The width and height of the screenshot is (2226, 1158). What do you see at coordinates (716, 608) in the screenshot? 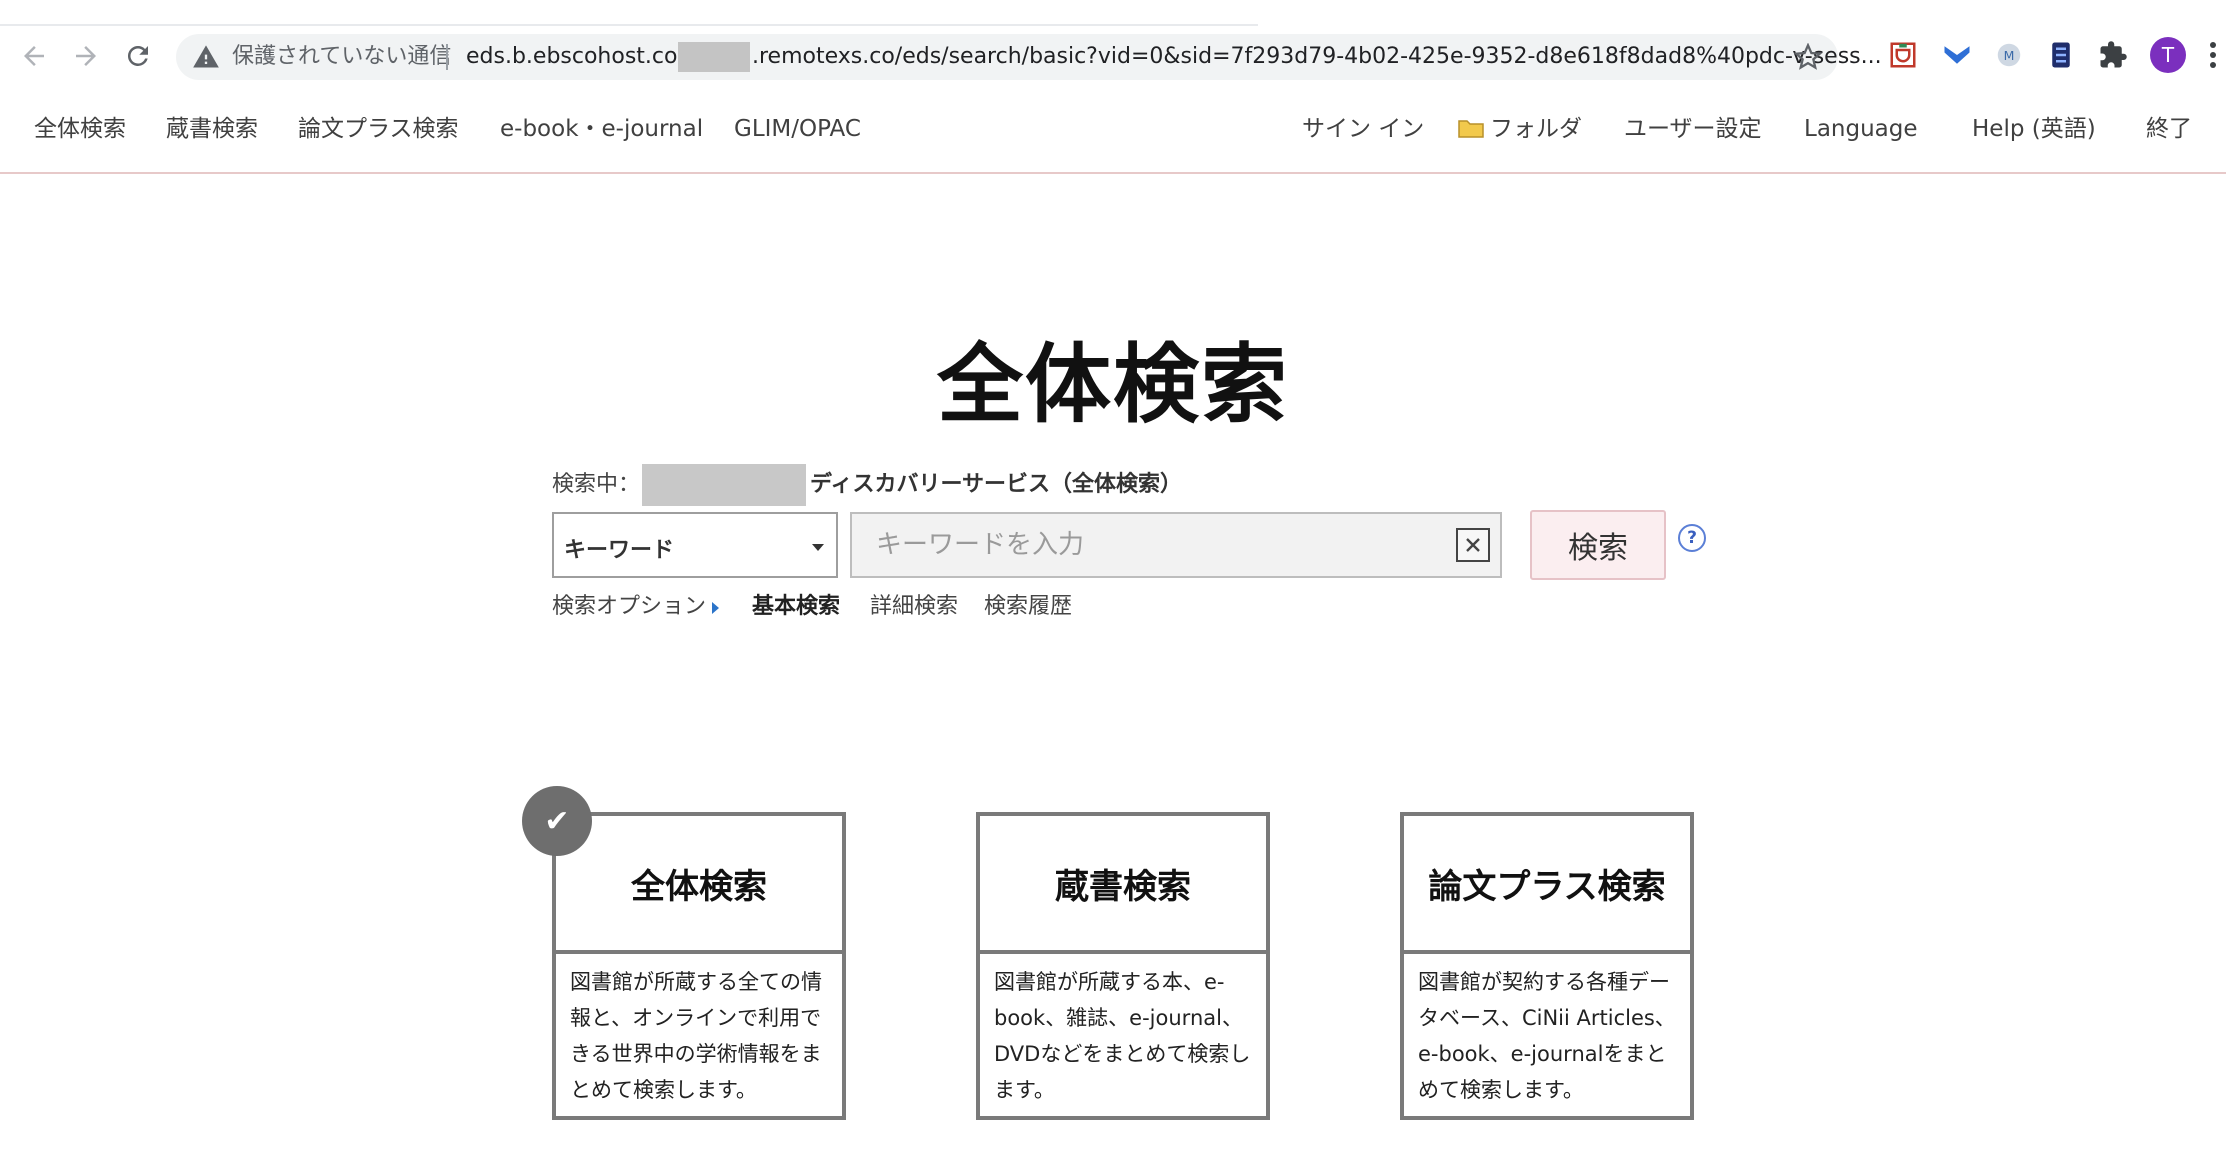
I see `caret-right-icon` at bounding box center [716, 608].